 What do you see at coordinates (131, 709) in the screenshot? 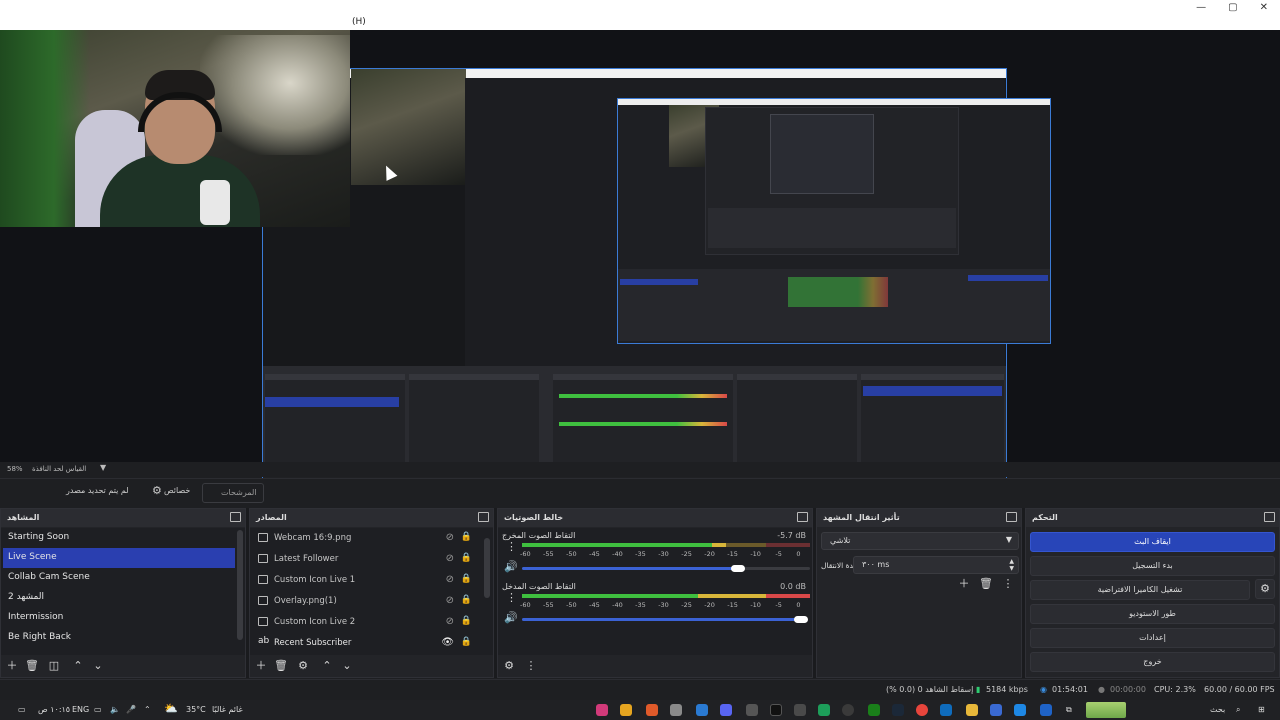
I see `microphone-icon: 🎤` at bounding box center [131, 709].